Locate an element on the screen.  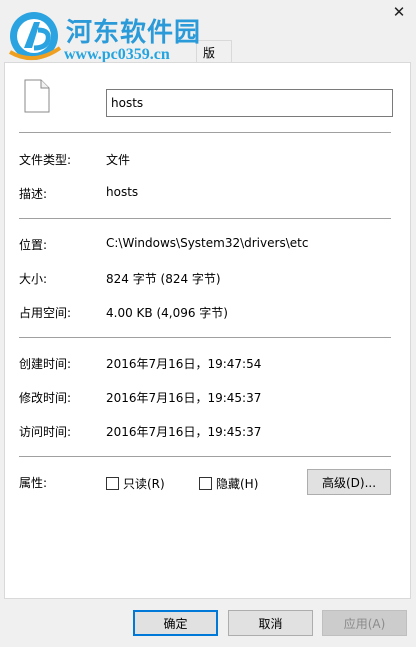
watermark-title: 河东软件园 is located at coordinates (134, 33).